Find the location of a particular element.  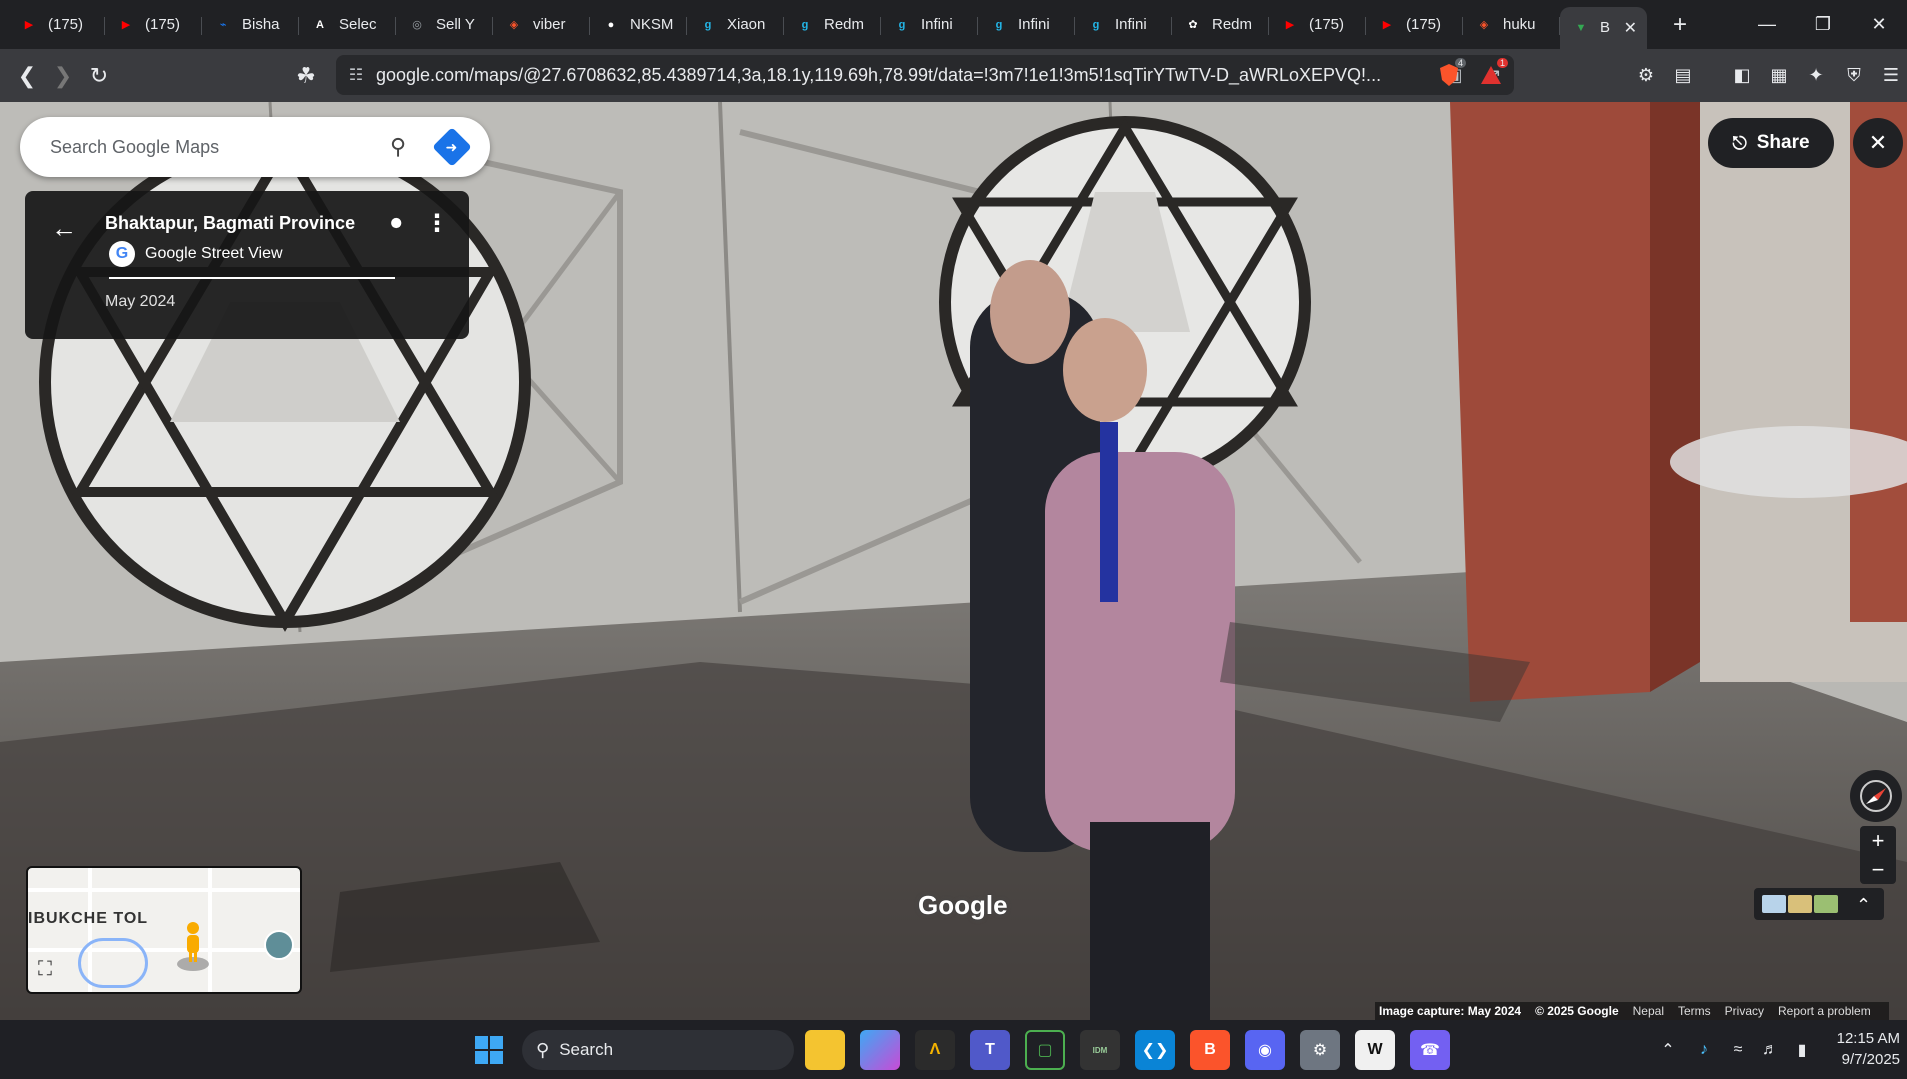

xbox-game-bar-icon: ▢ is located at coordinates (1045, 1050).